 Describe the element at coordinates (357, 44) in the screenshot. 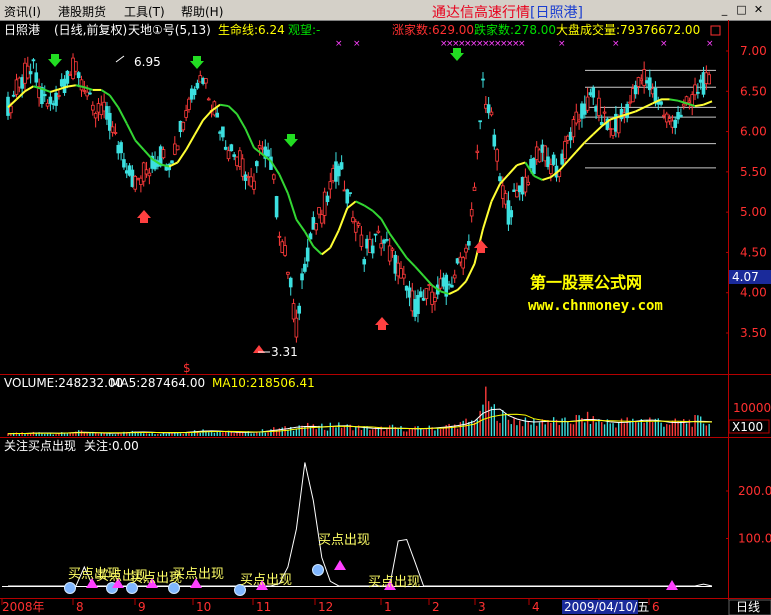

I see `top-marker-1: ×` at that location.